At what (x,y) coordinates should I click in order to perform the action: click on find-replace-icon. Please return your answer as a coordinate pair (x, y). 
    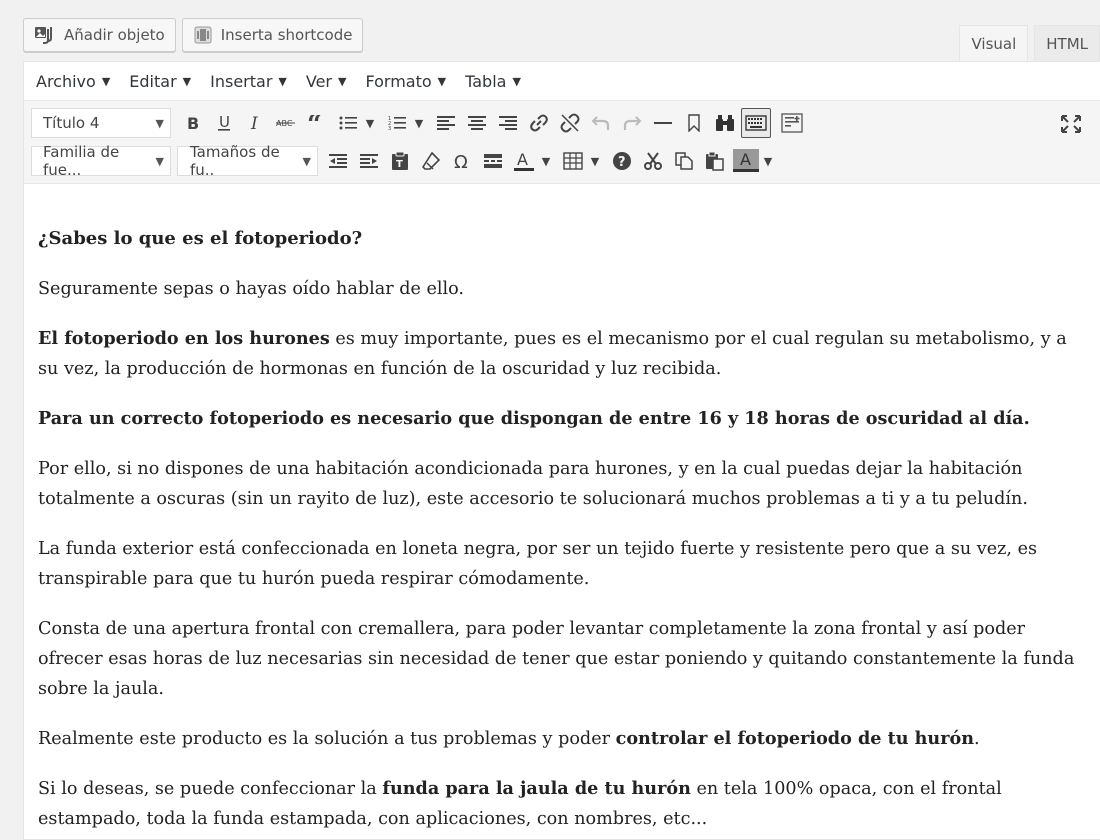
    Looking at the image, I should click on (725, 123).